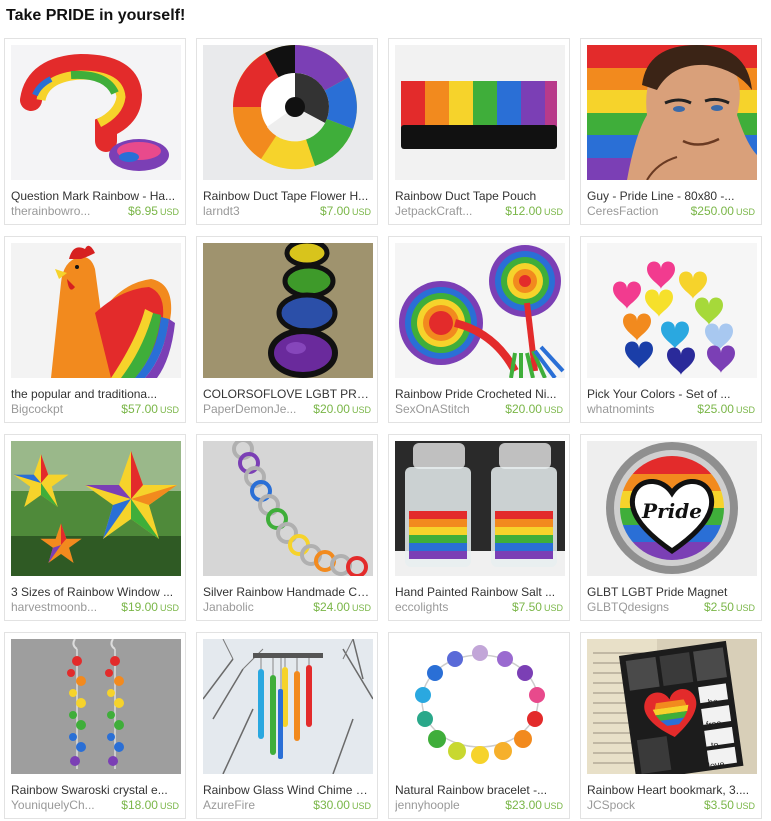 The image size is (771, 821). What do you see at coordinates (432, 409) in the screenshot?
I see `shop-name: SexOnAStitch` at bounding box center [432, 409].